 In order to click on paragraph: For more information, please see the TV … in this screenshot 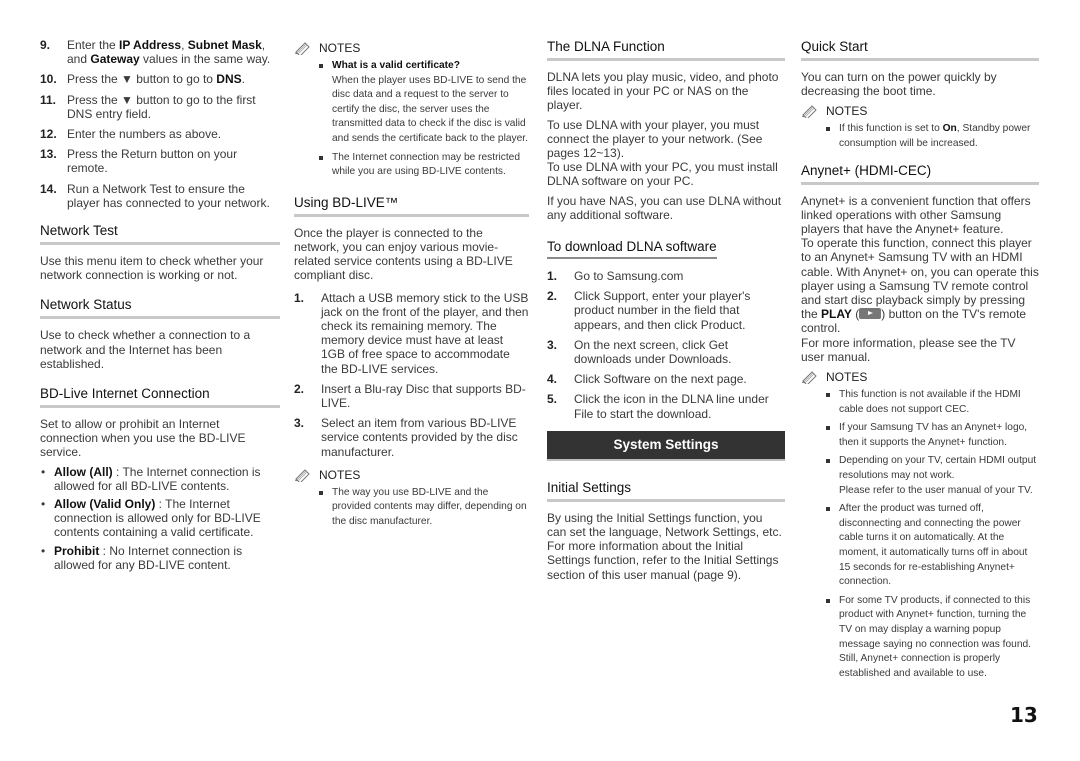, I will do `click(908, 349)`.